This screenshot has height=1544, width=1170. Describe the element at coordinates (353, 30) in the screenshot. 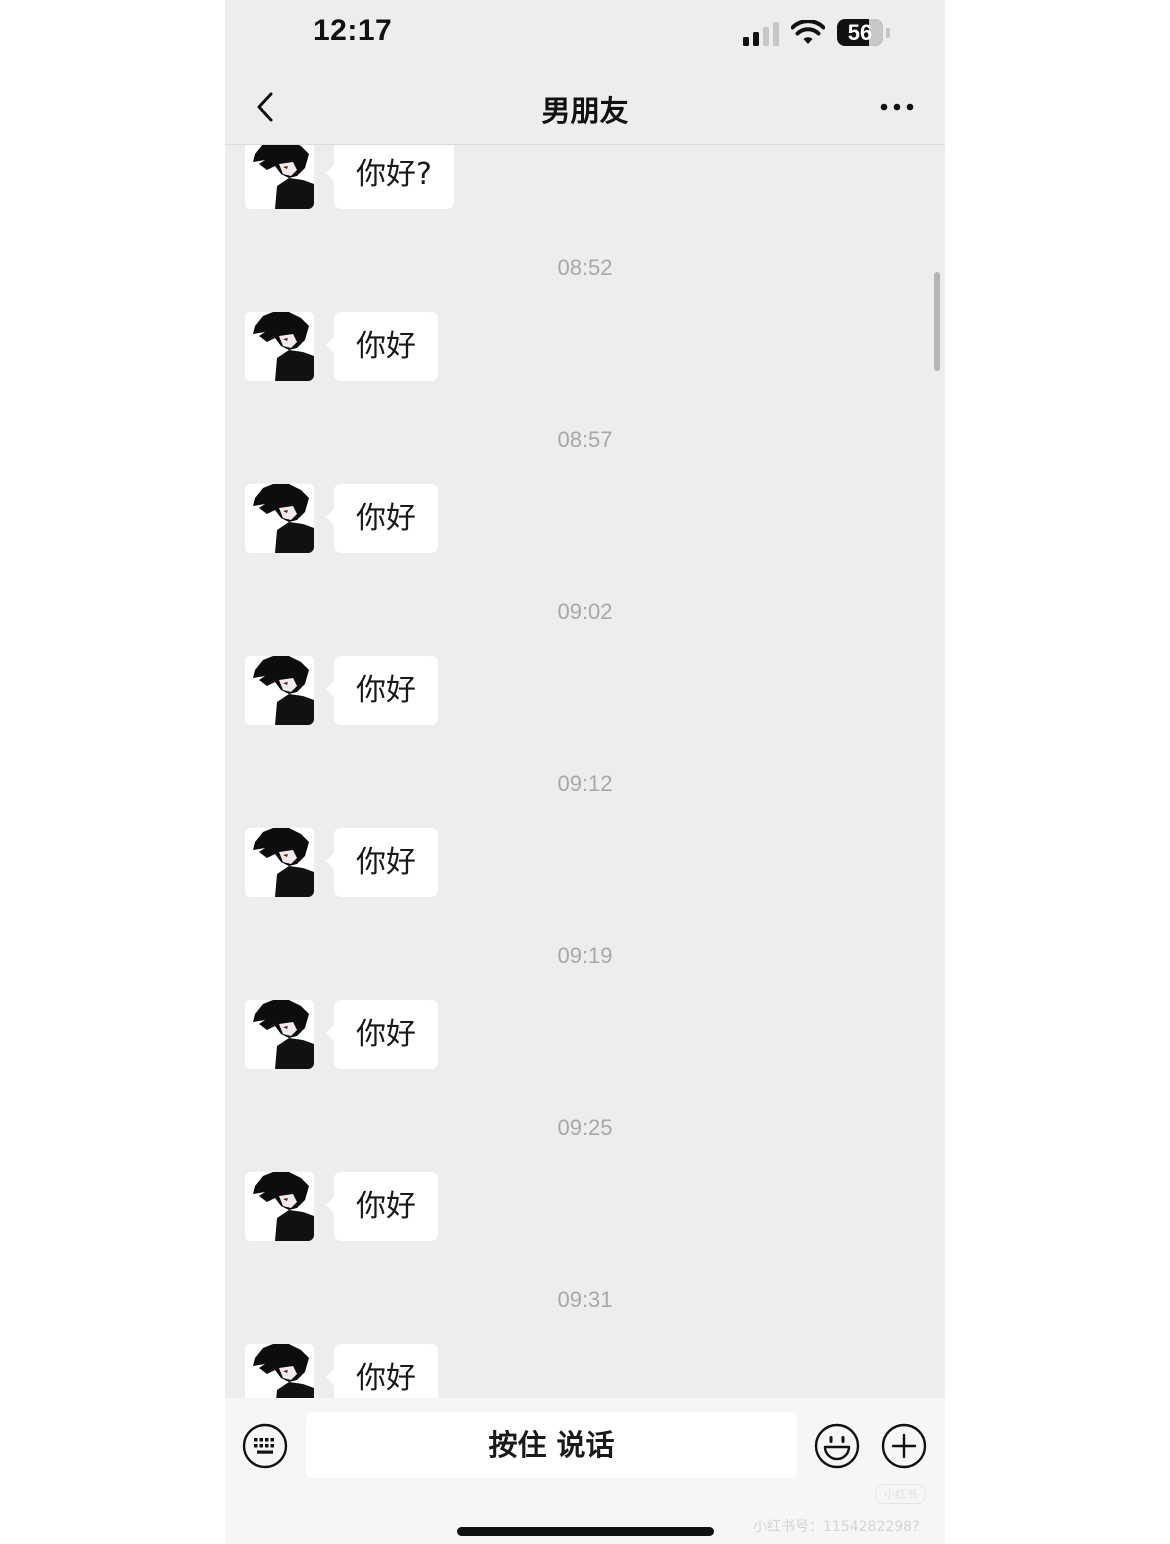

I see `status-time: 12:17` at that location.